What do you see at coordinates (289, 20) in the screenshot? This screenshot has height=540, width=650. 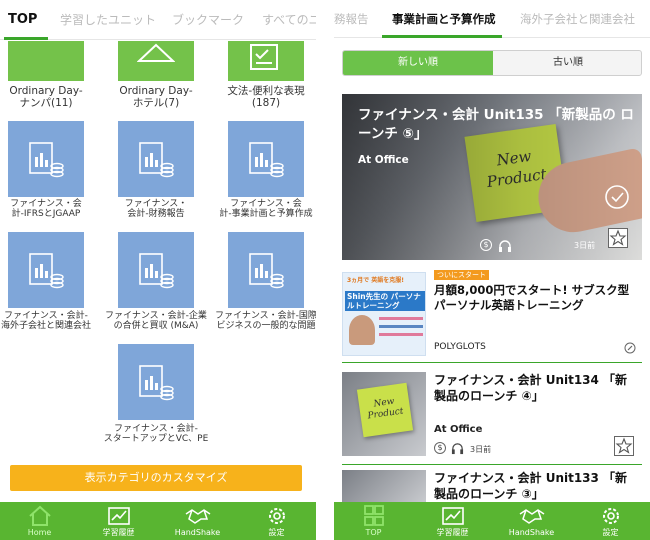 I see `tab-all: すべてのユ` at bounding box center [289, 20].